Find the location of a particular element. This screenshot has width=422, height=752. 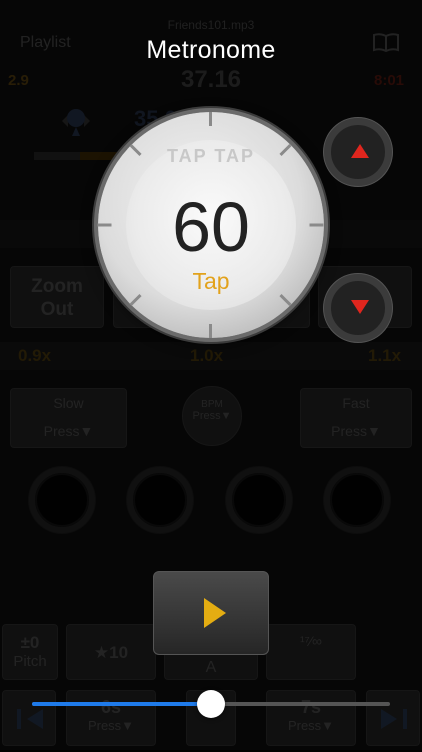

position-slider is located at coordinates (211, 704).